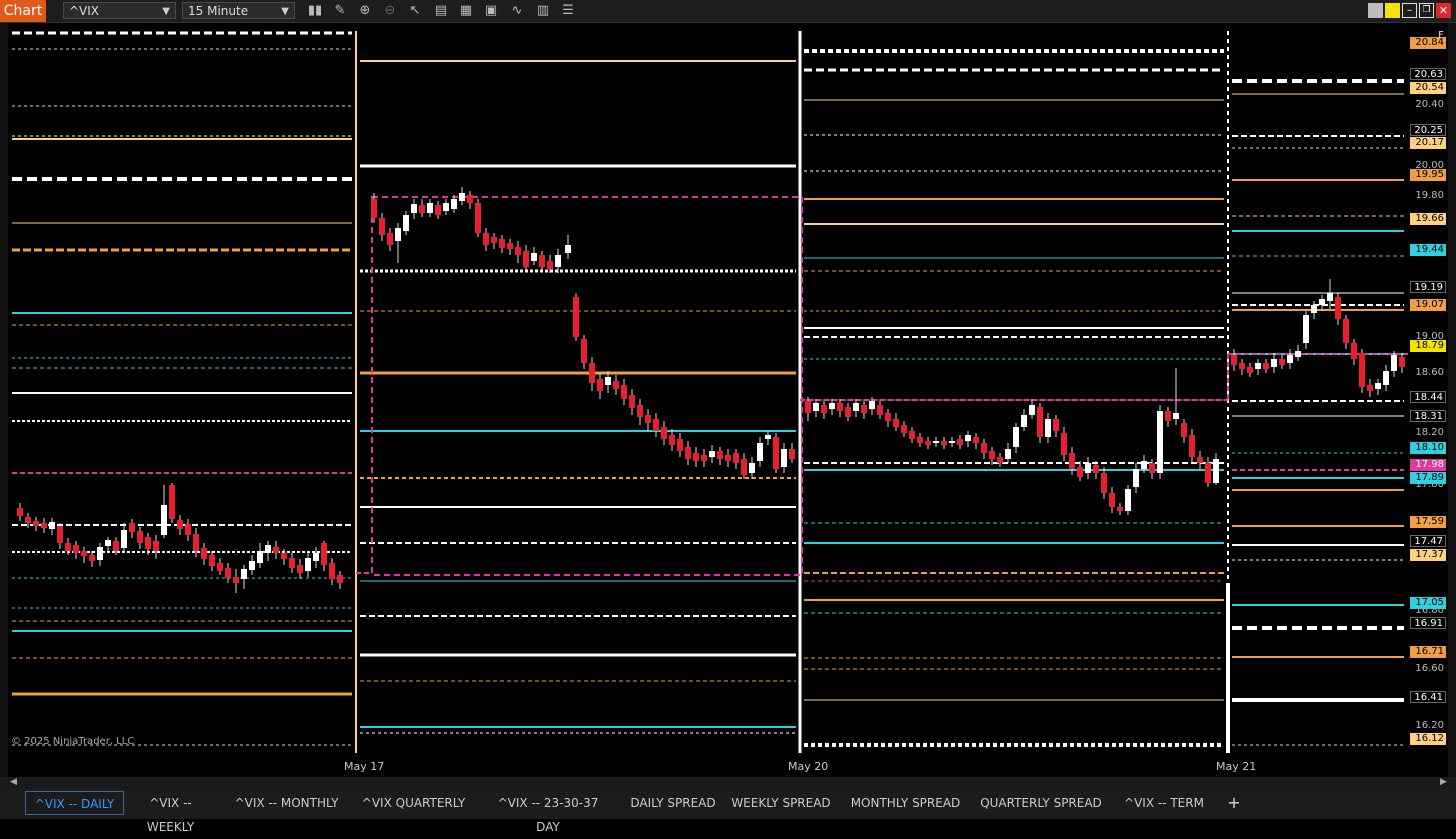 This screenshot has height=839, width=1456. Describe the element at coordinates (1409, 10) in the screenshot. I see `minimize-icon: –` at that location.